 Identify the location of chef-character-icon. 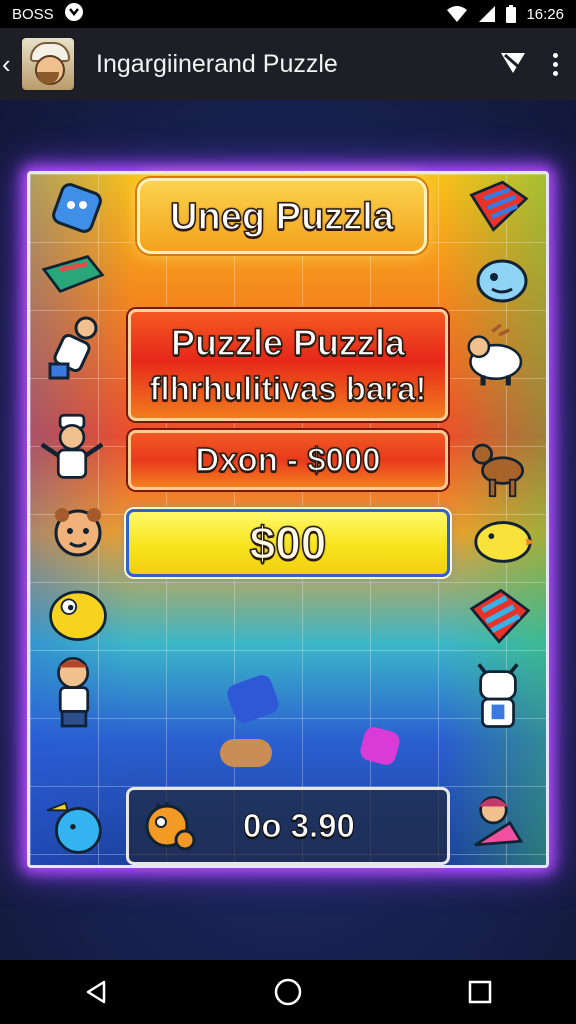
(72, 447).